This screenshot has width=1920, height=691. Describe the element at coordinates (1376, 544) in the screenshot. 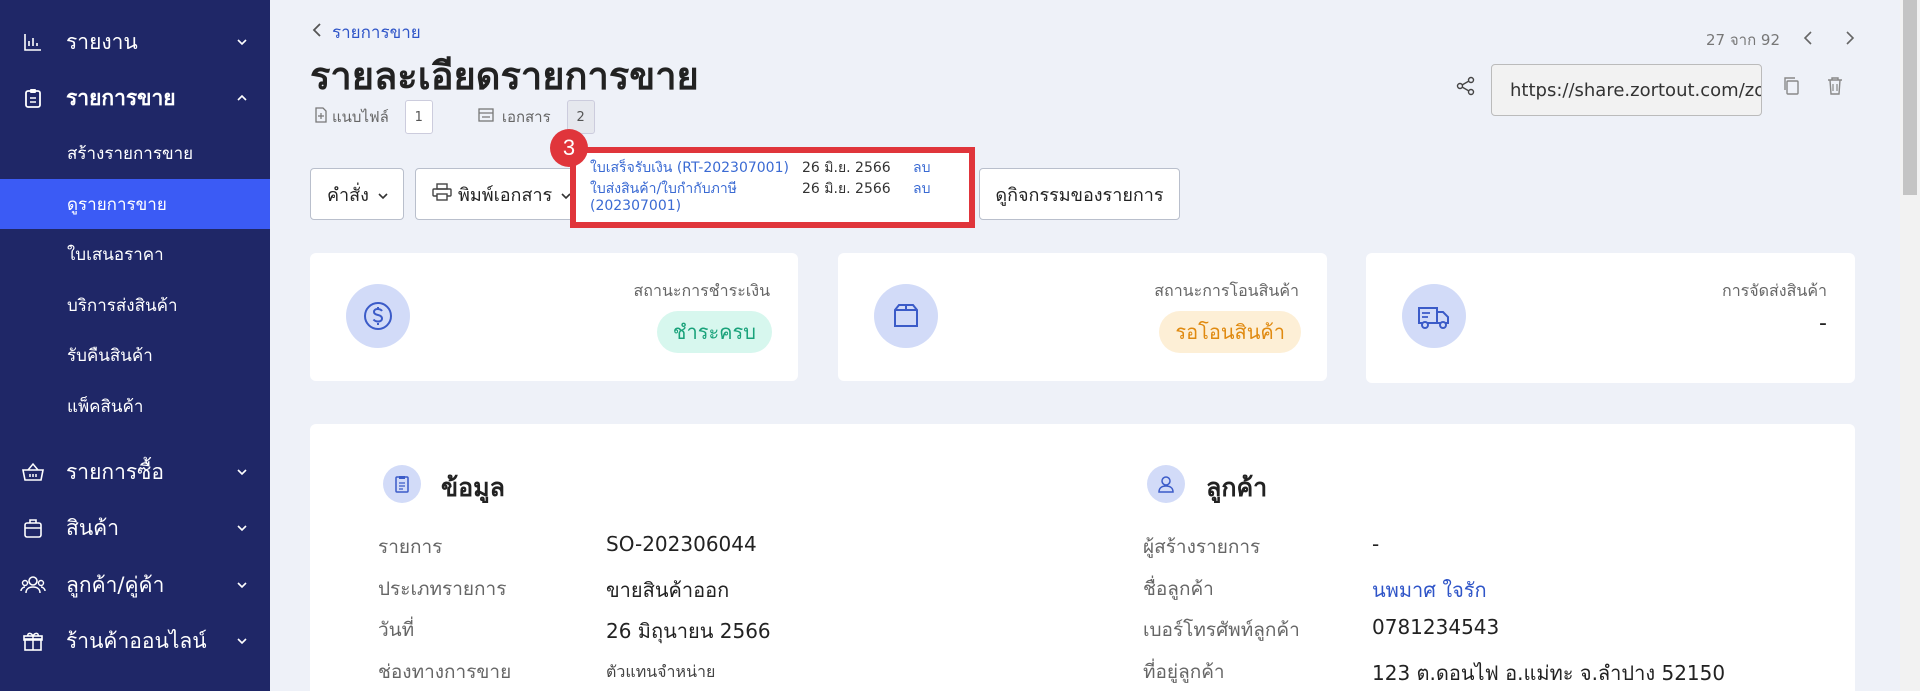

I see `customer-value: -` at that location.